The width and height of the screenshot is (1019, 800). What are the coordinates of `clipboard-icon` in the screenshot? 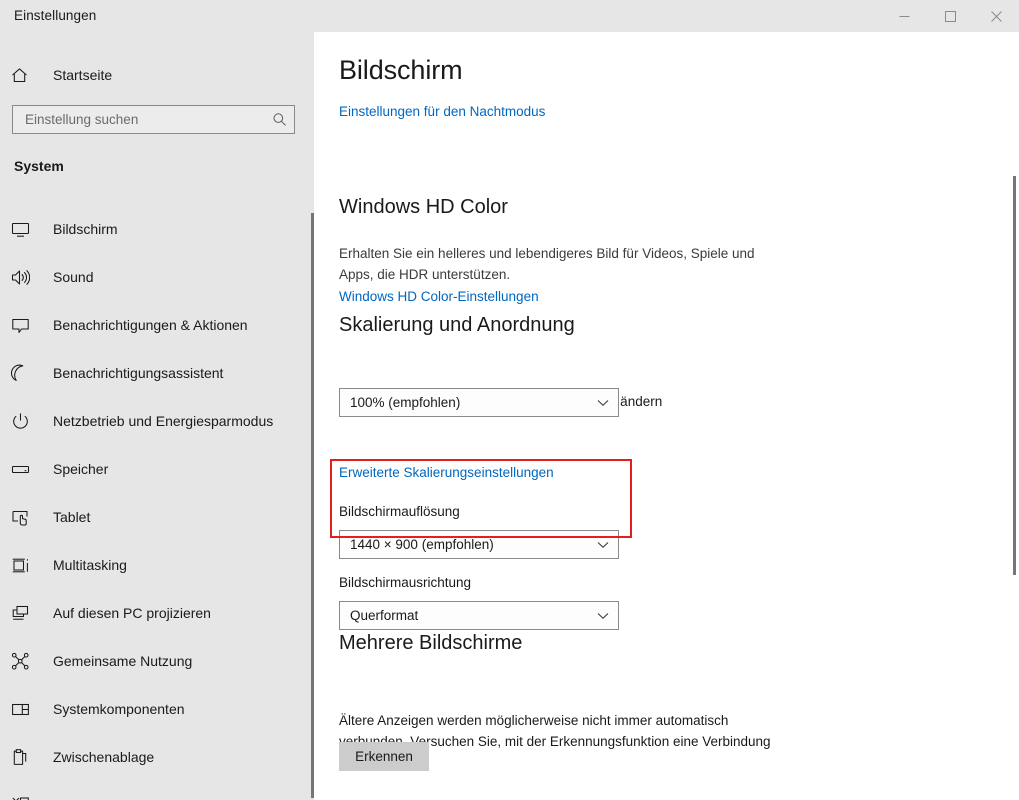 It's located at (28, 757).